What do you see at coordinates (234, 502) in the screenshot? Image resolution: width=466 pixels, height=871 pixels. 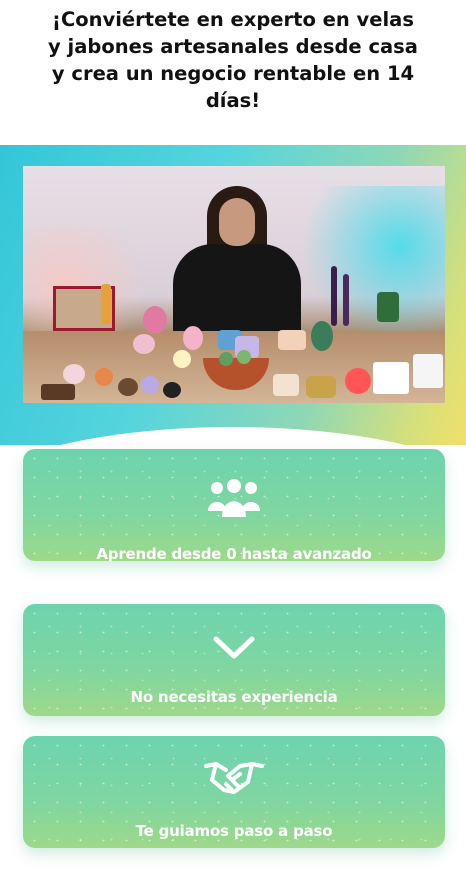 I see `group-of-people-icon` at bounding box center [234, 502].